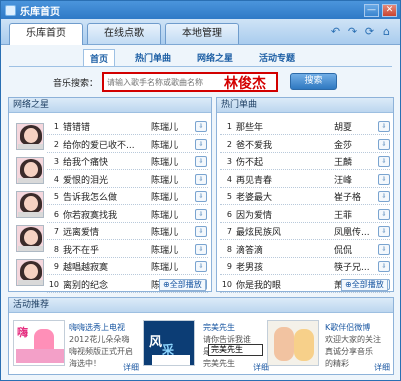 The height and width of the screenshot is (381, 401). I want to click on forward-arrow-icon: ↷, so click(352, 32).